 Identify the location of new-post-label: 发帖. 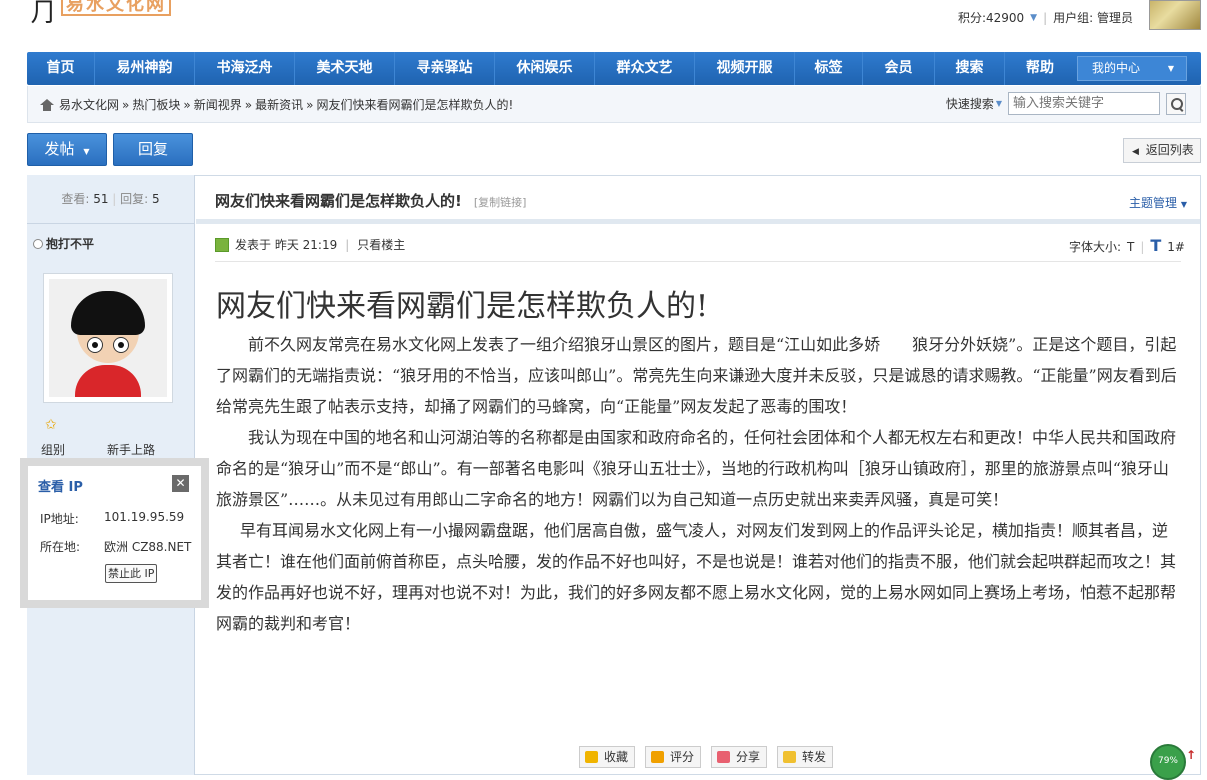
(59, 149).